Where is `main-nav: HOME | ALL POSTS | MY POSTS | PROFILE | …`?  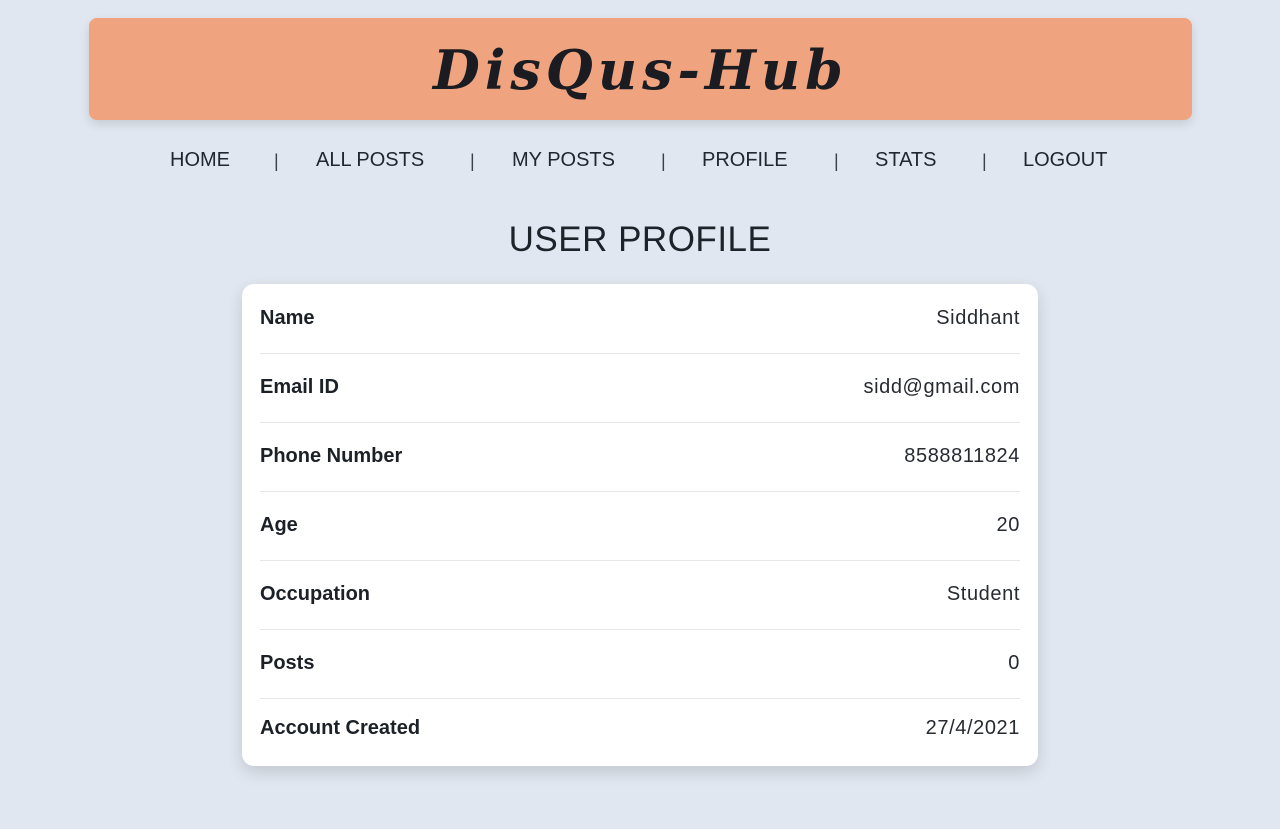 main-nav: HOME | ALL POSTS | MY POSTS | PROFILE | … is located at coordinates (640, 163).